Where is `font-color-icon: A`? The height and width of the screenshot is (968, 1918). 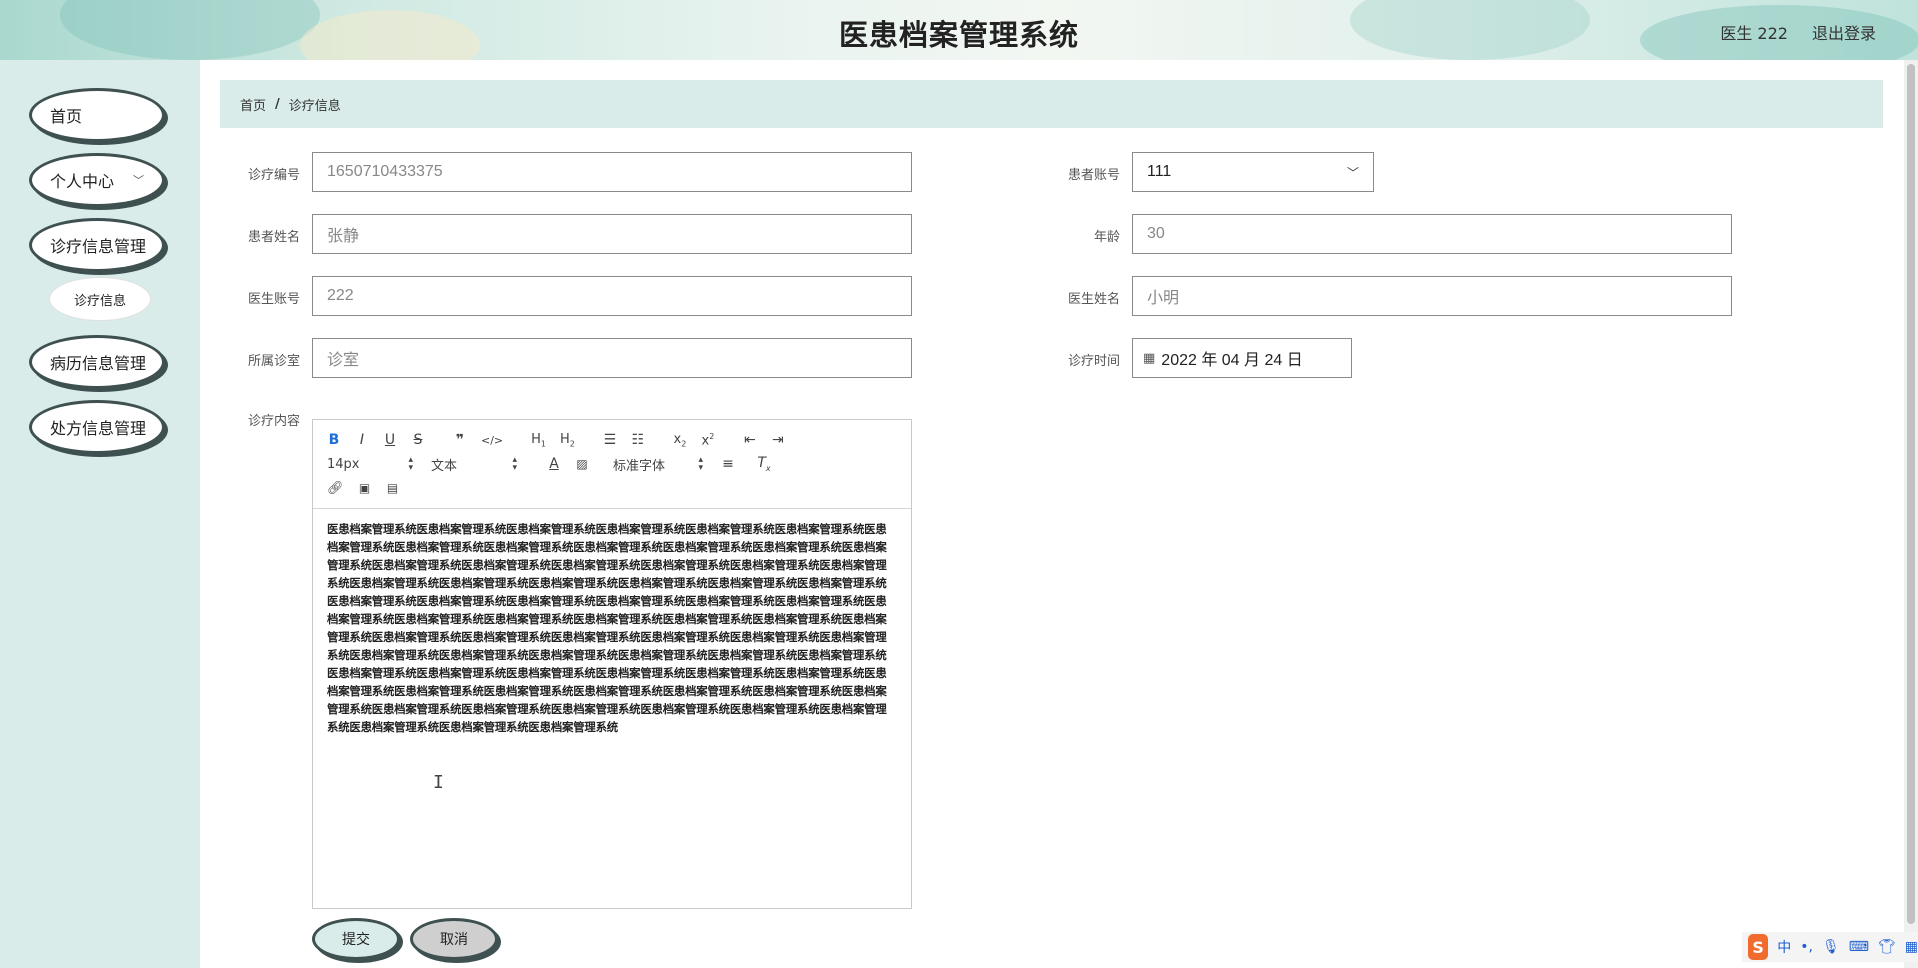 font-color-icon: A is located at coordinates (554, 464).